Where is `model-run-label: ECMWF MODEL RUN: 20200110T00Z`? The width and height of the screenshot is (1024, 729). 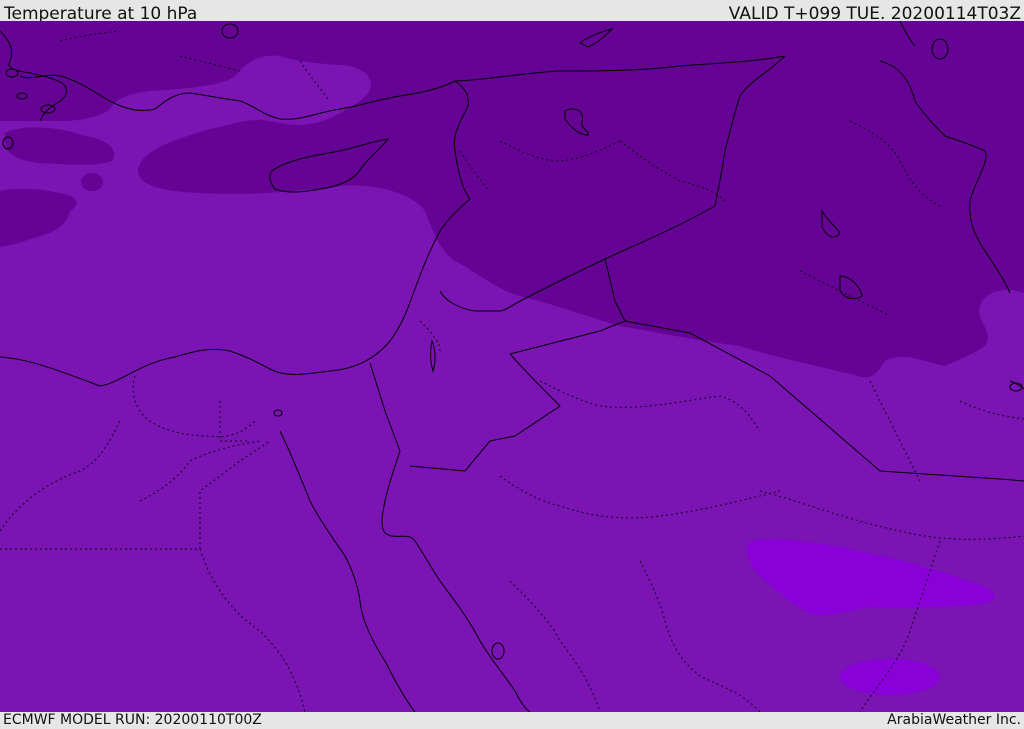 model-run-label: ECMWF MODEL RUN: 20200110T00Z is located at coordinates (132, 720).